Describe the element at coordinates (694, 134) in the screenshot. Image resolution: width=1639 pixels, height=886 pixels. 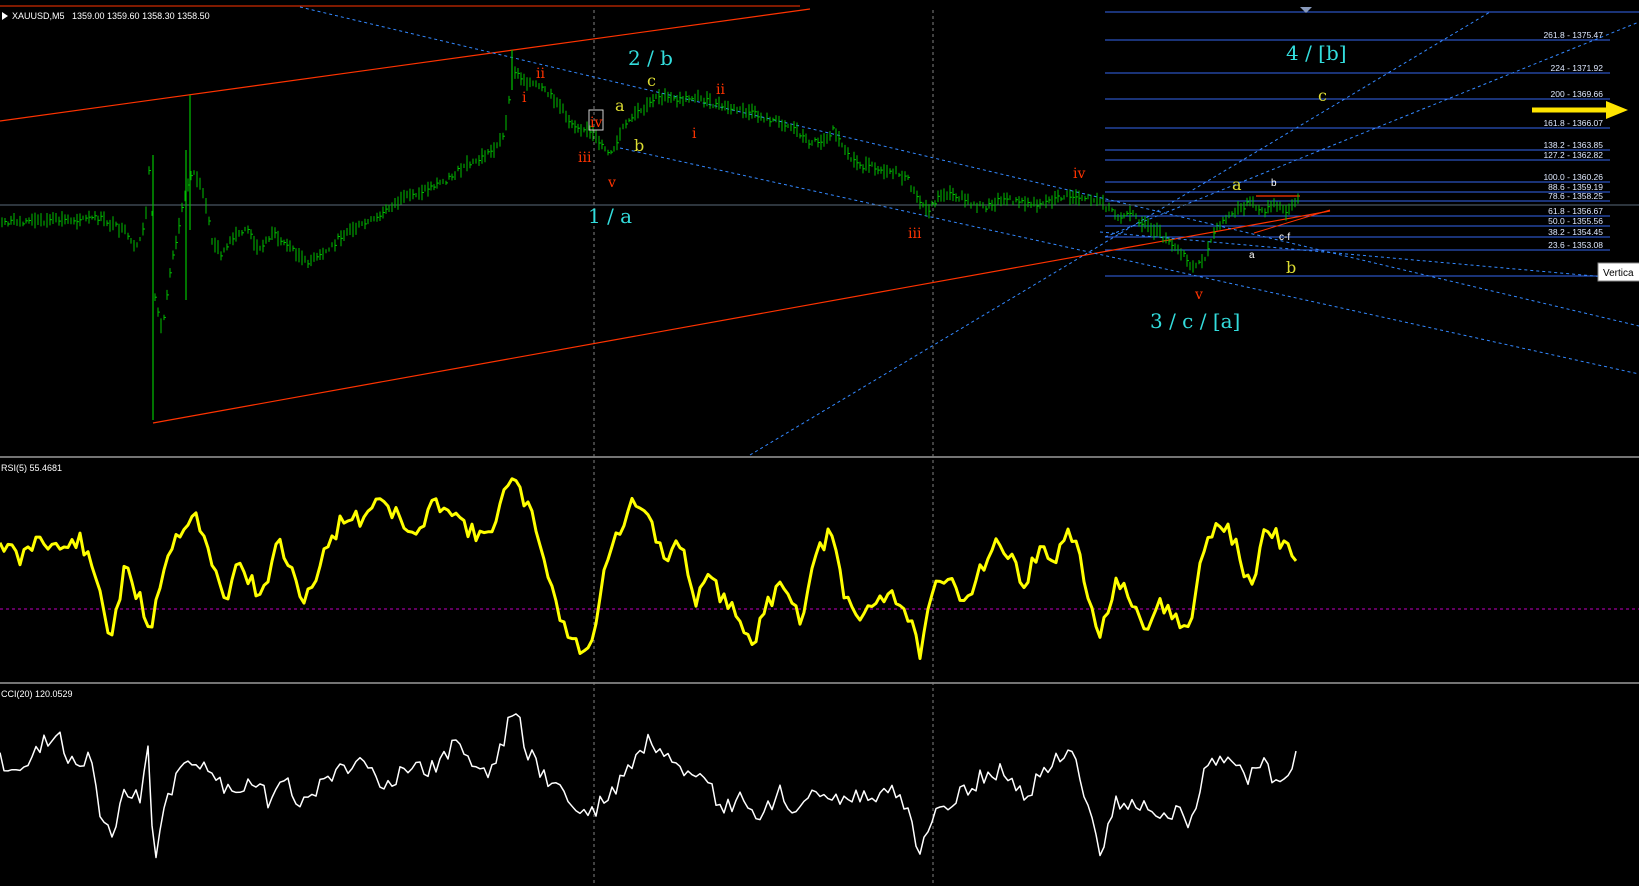
I see `wave-red-i-2: i` at that location.